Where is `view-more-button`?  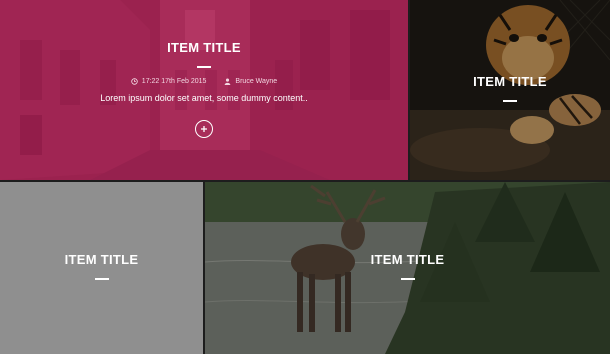
view-more-button is located at coordinates (204, 129).